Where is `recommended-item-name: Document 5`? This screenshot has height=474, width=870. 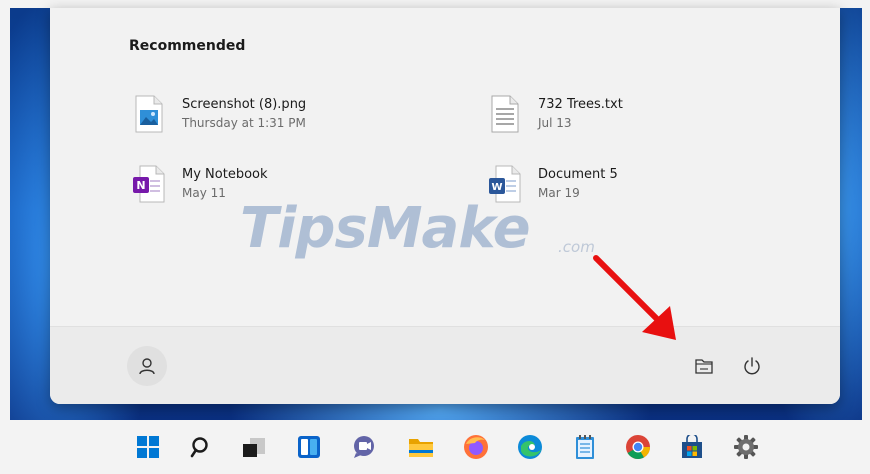 recommended-item-name: Document 5 is located at coordinates (578, 174).